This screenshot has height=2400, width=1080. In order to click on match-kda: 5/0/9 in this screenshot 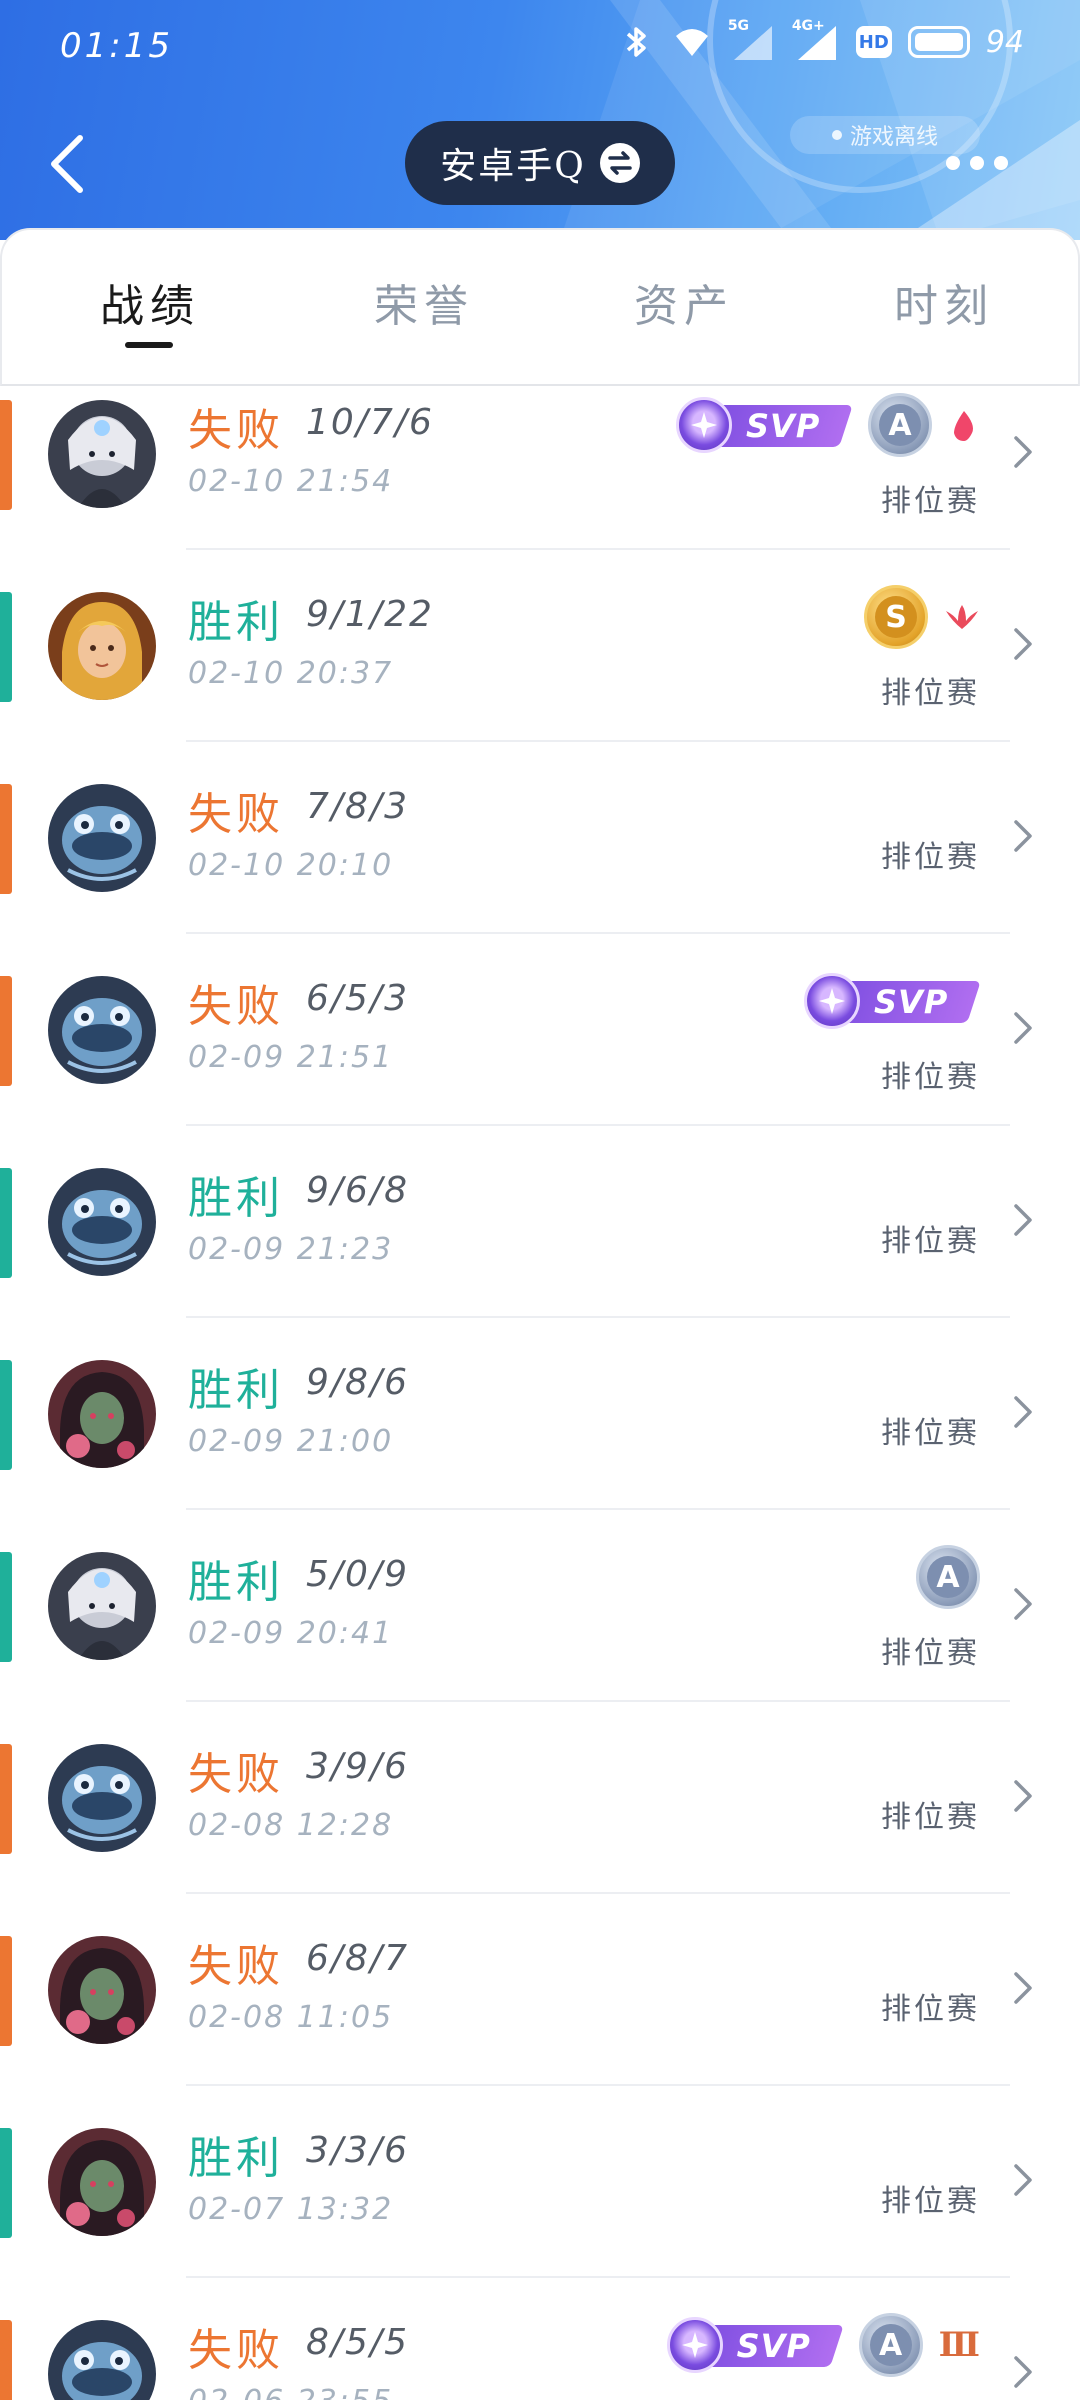, I will do `click(357, 1574)`.